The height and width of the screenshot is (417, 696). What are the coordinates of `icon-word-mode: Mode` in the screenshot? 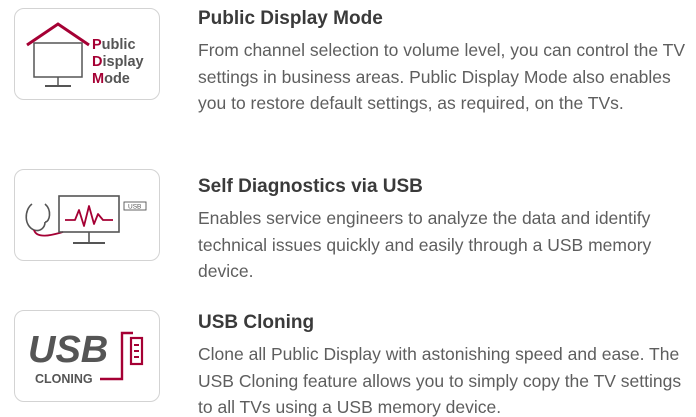 It's located at (111, 79).